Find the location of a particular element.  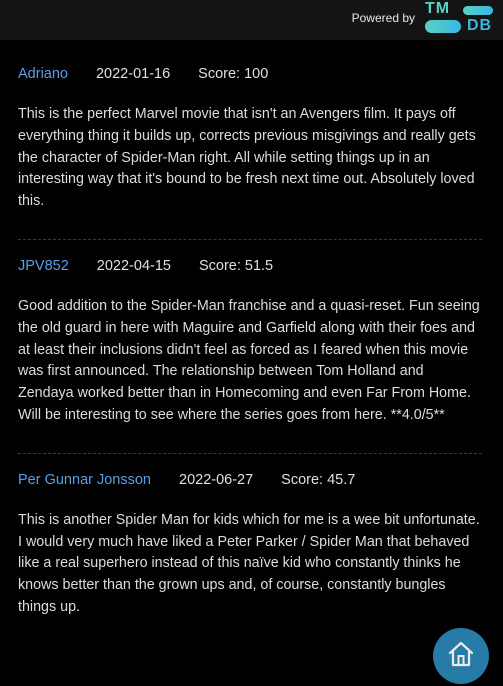

home-button is located at coordinates (461, 656).